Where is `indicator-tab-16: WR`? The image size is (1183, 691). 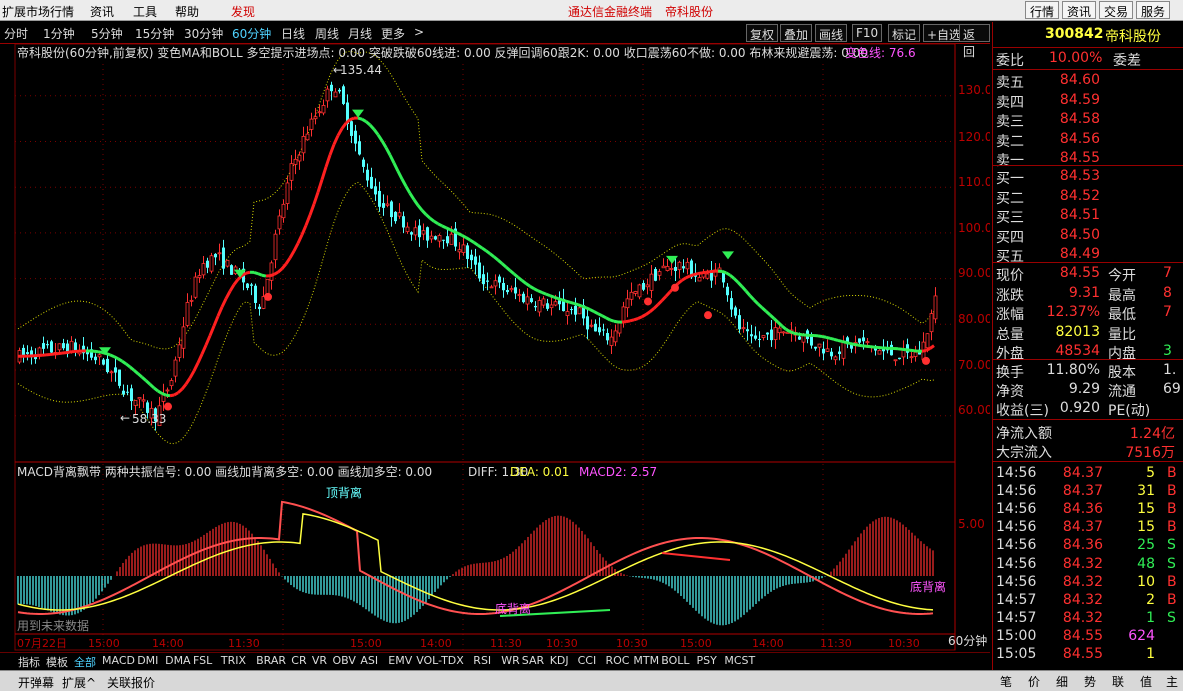
indicator-tab-16: WR is located at coordinates (510, 660).